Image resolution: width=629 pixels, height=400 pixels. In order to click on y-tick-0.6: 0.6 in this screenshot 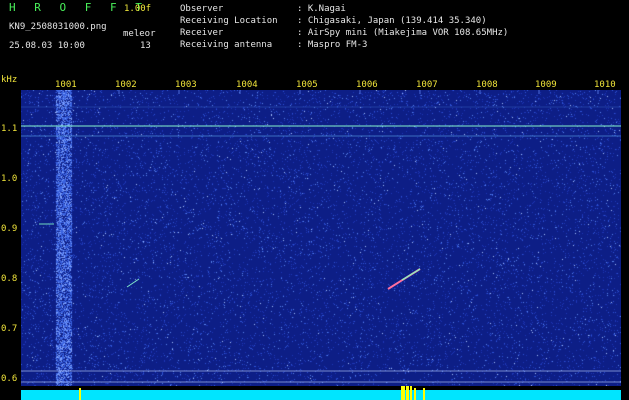, I will do `click(9, 379)`.